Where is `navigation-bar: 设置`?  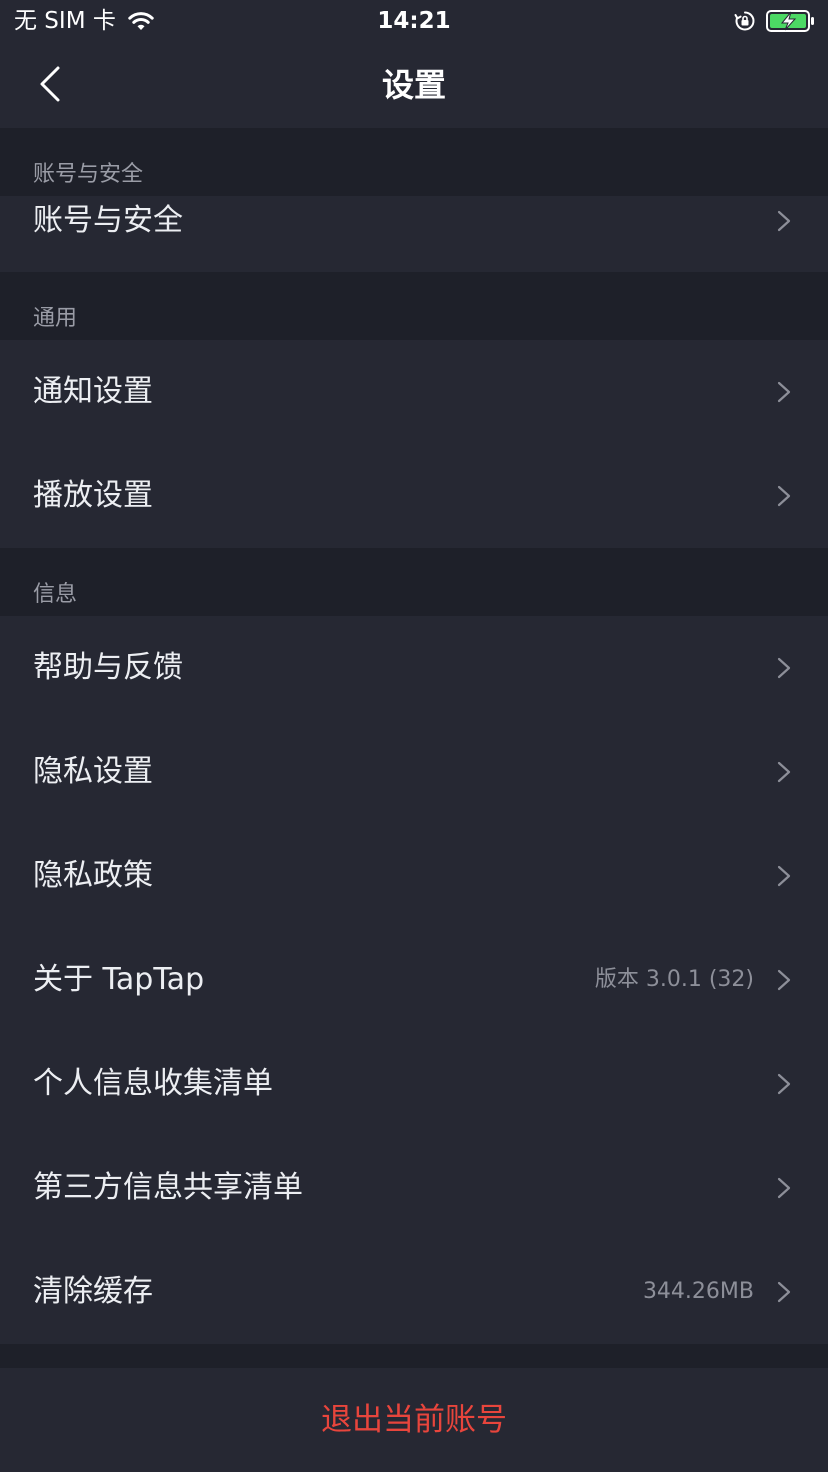 navigation-bar: 设置 is located at coordinates (414, 86).